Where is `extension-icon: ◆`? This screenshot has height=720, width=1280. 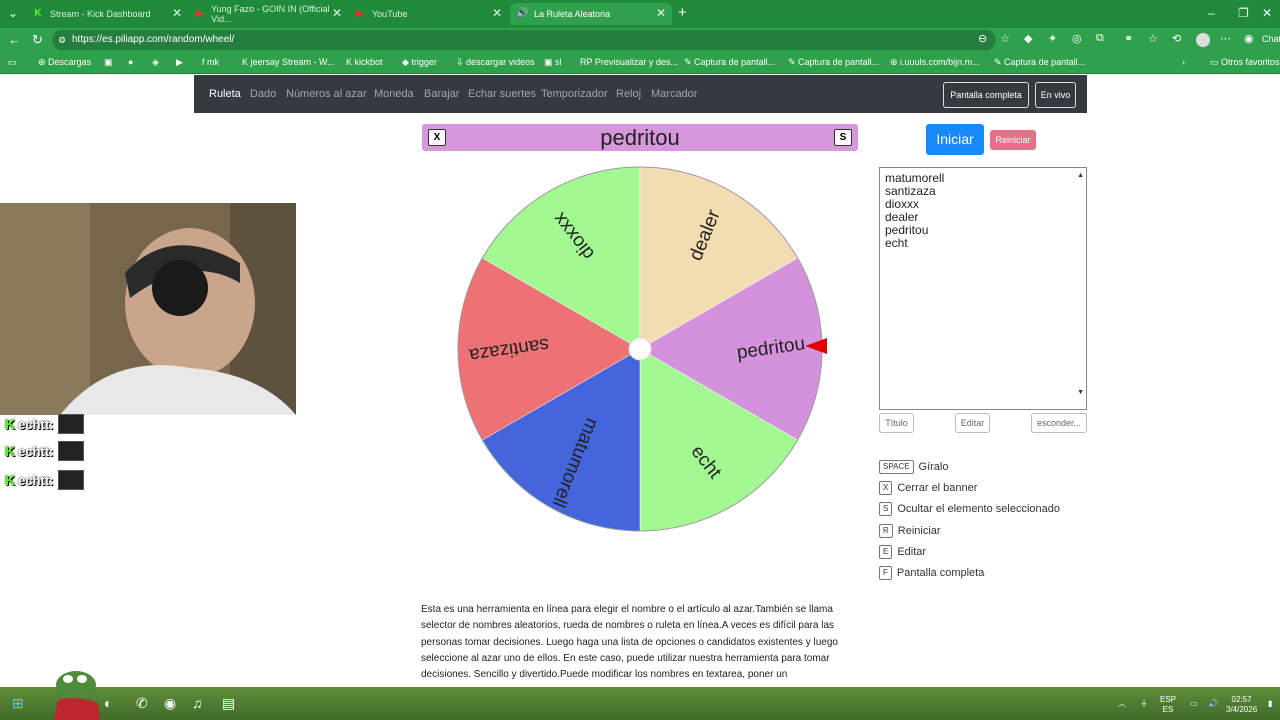
extension-icon: ◆ is located at coordinates (1028, 38).